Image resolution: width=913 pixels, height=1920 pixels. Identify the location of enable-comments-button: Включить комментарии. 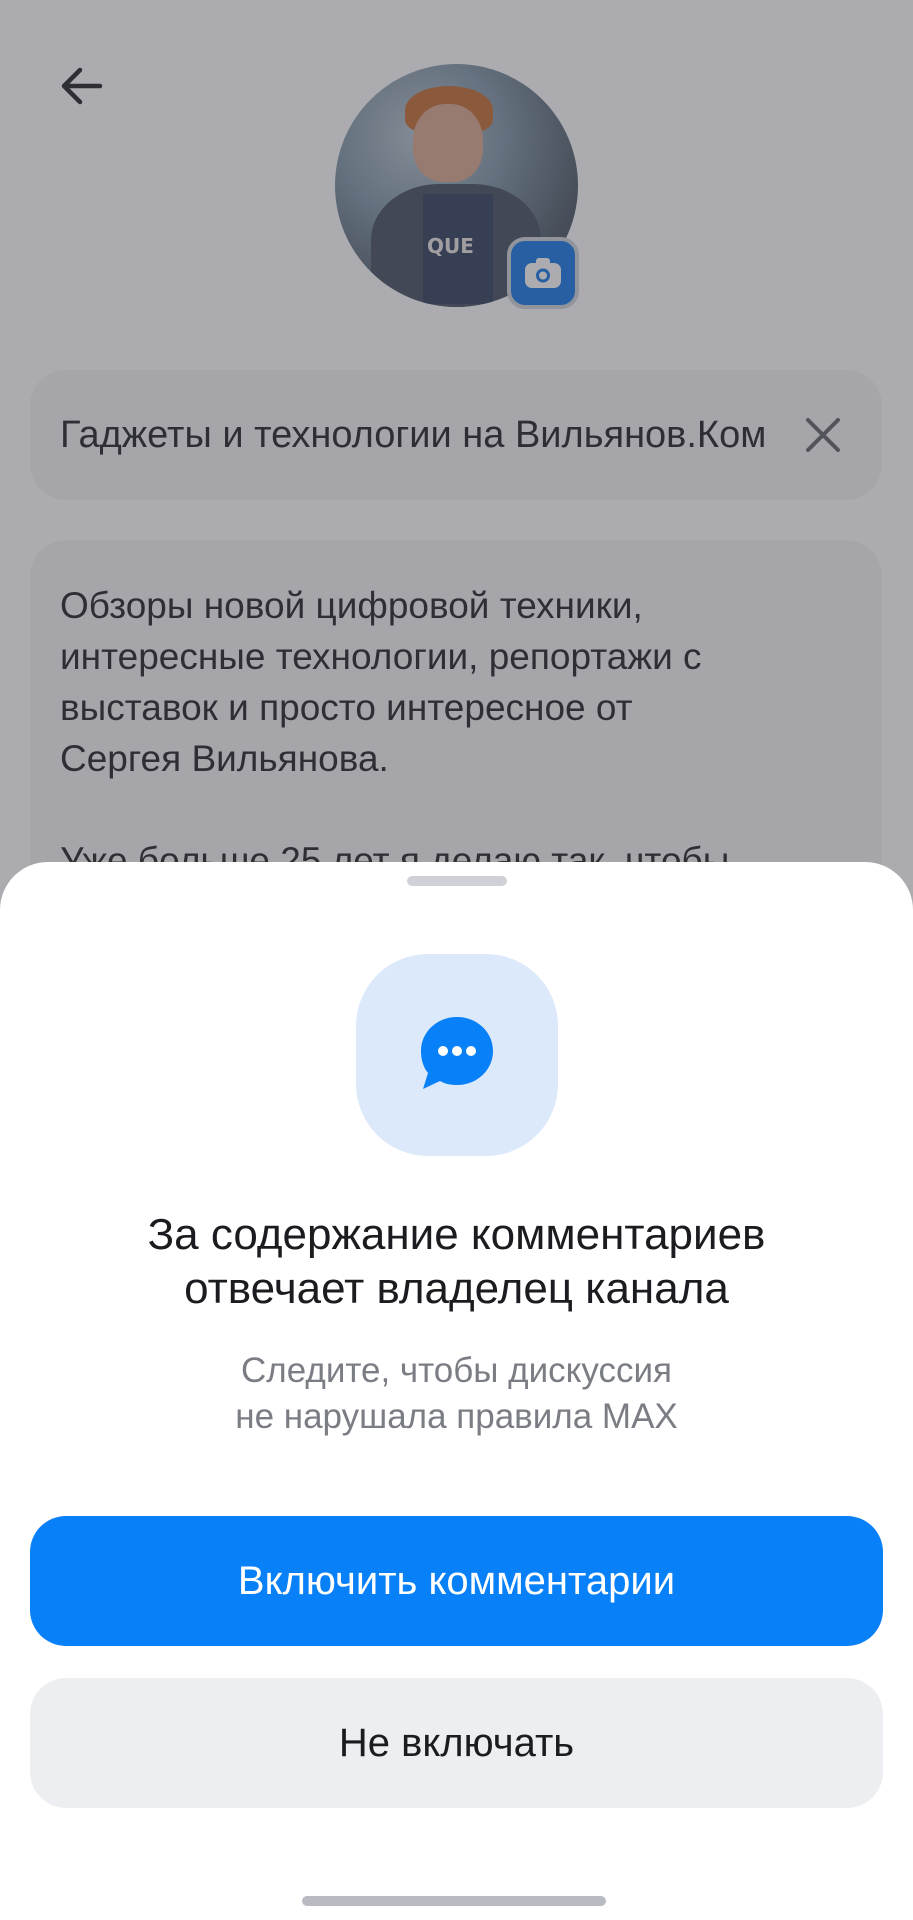
(456, 1581).